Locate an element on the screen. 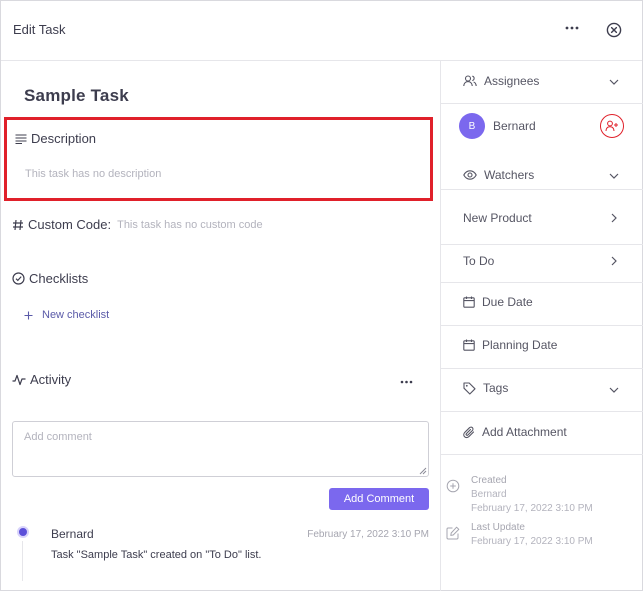 The width and height of the screenshot is (643, 591). last-update-label: Last Update is located at coordinates (498, 527).